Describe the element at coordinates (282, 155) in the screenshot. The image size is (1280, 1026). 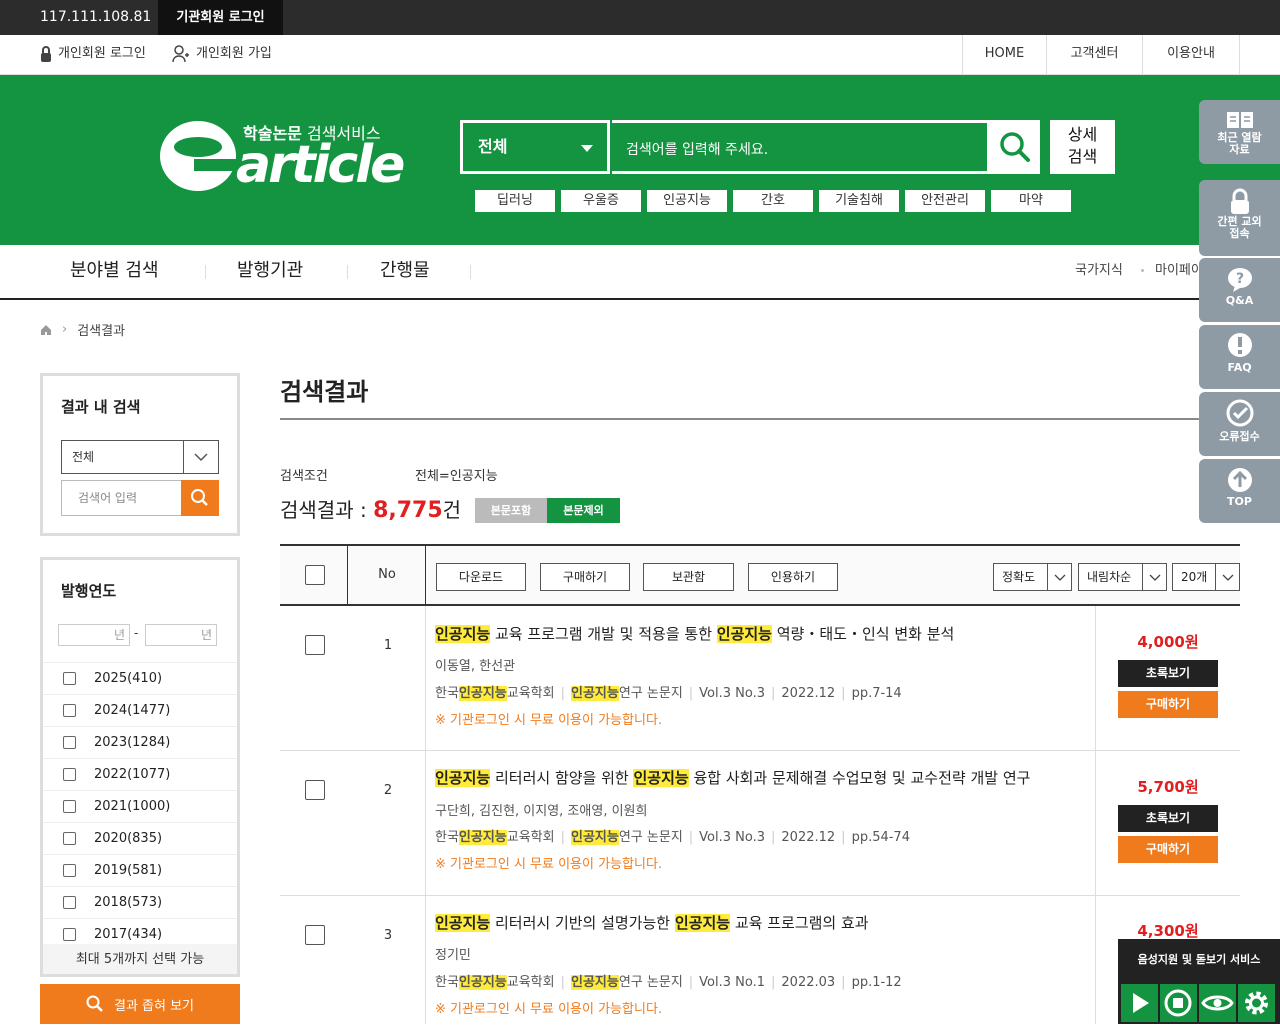
I see `logo: article 학술논문 검색서비스` at that location.